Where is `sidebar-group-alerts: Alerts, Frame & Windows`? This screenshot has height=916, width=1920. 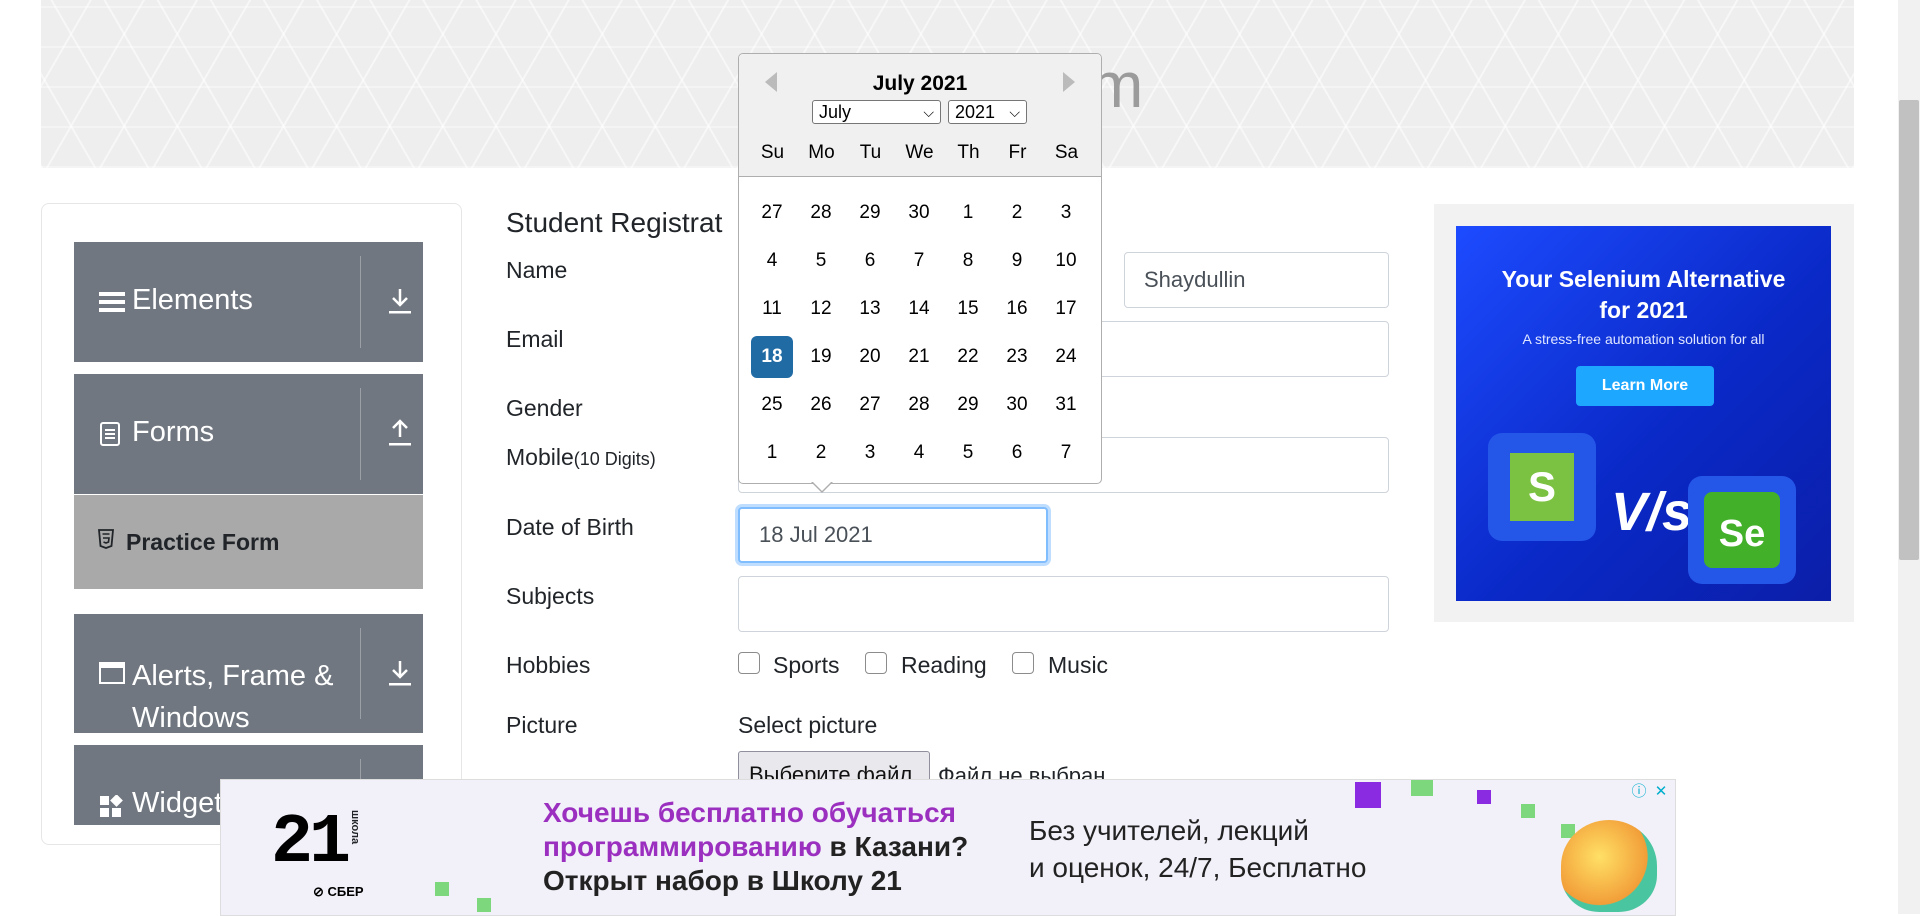
sidebar-group-alerts: Alerts, Frame & Windows is located at coordinates (248, 674).